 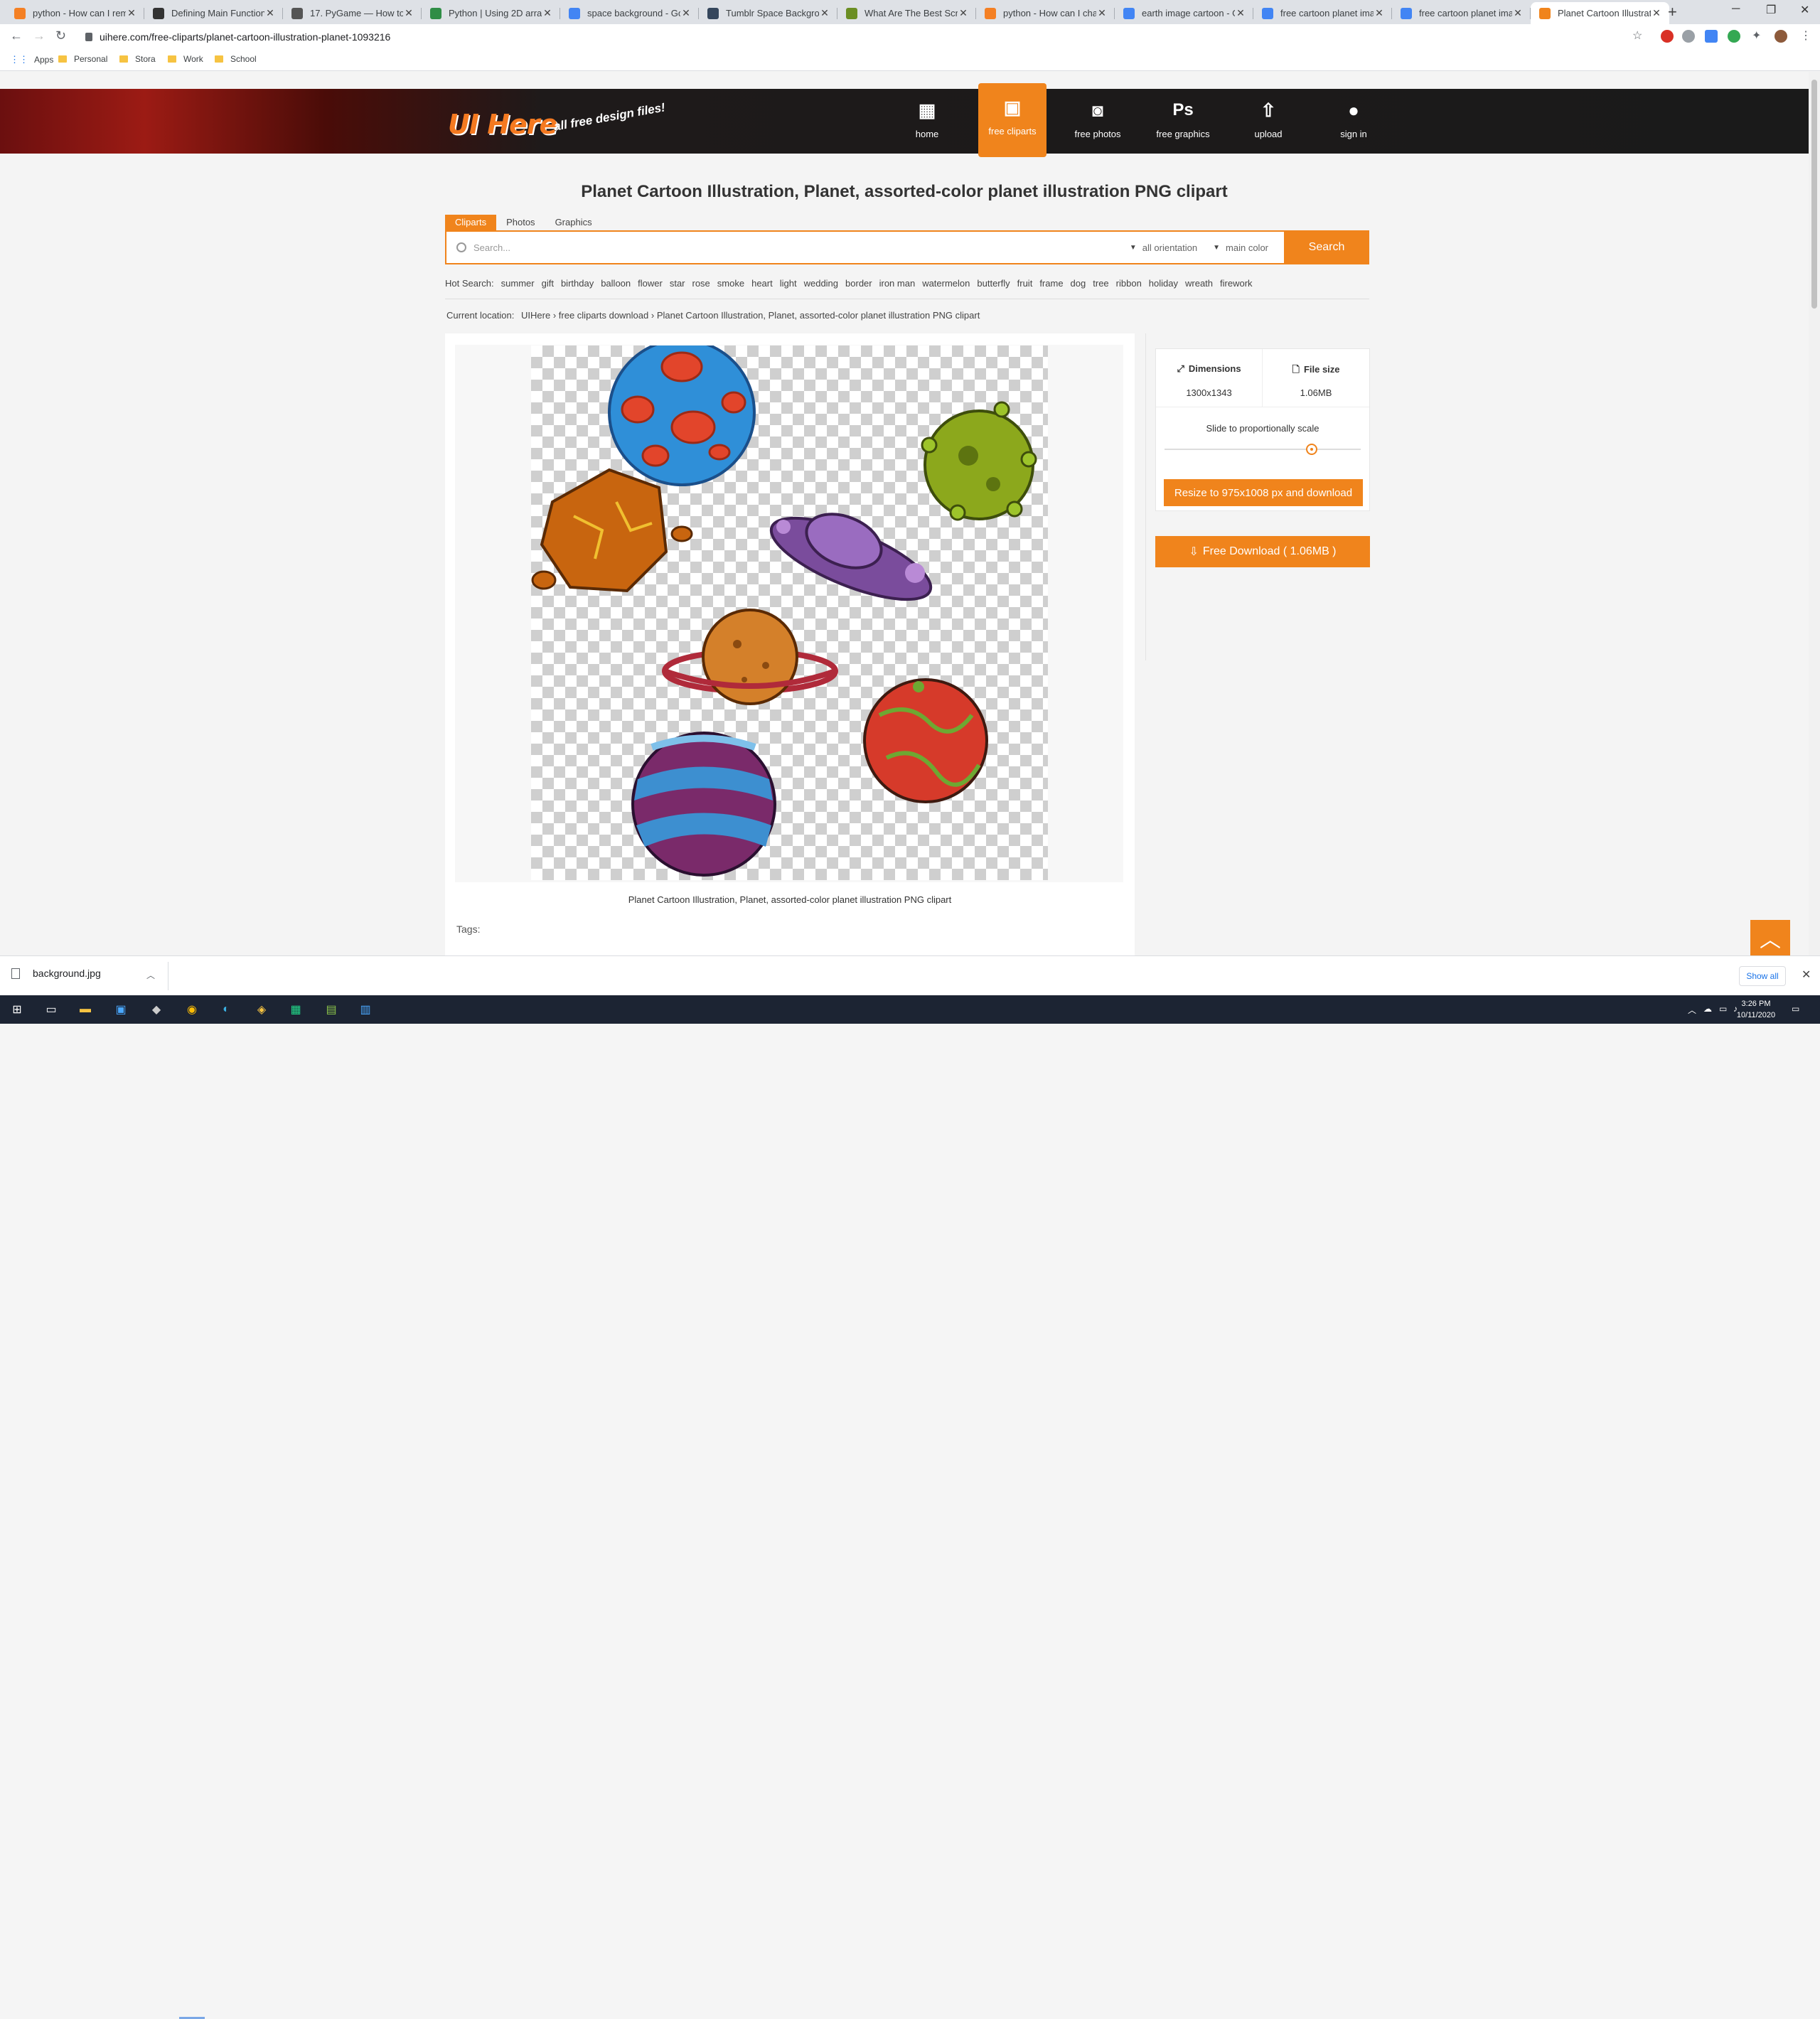 I want to click on hot-search-link: butterfly, so click(x=993, y=284).